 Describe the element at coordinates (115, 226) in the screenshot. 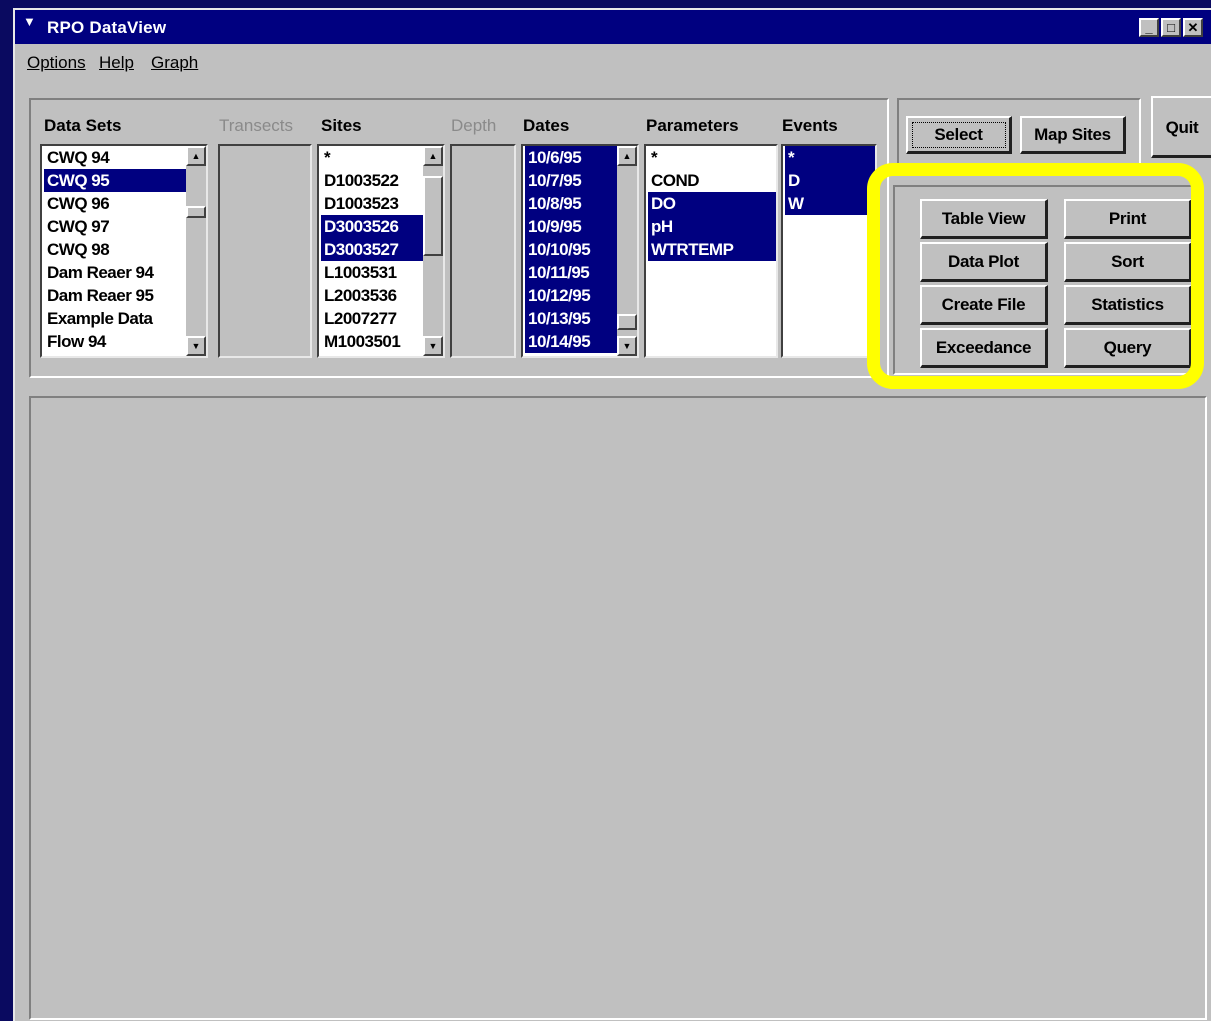

I see `data-sets-list-item: CWQ 97` at that location.